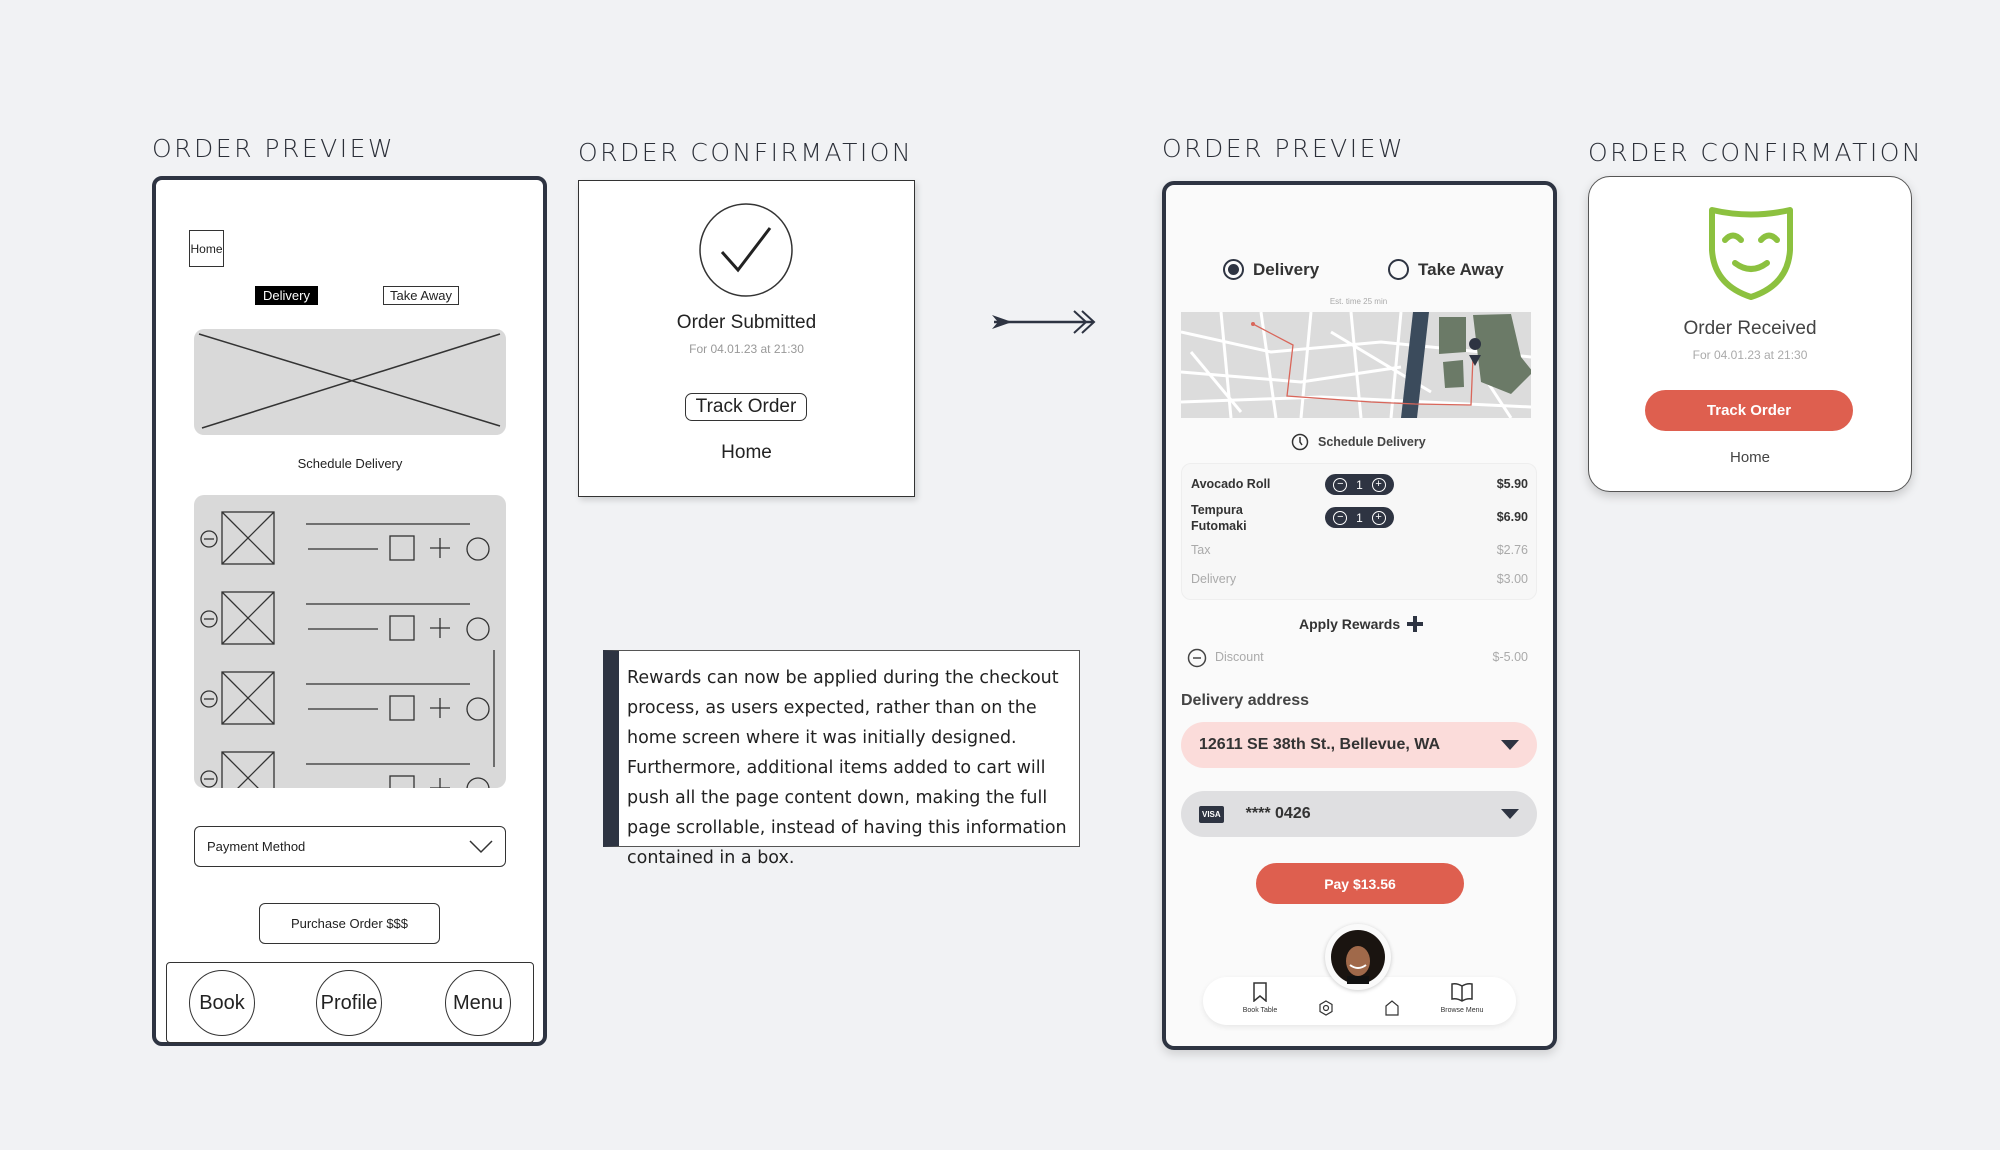 Image resolution: width=2000 pixels, height=1150 pixels. Describe the element at coordinates (1239, 657) in the screenshot. I see `discount-label: Discount` at that location.